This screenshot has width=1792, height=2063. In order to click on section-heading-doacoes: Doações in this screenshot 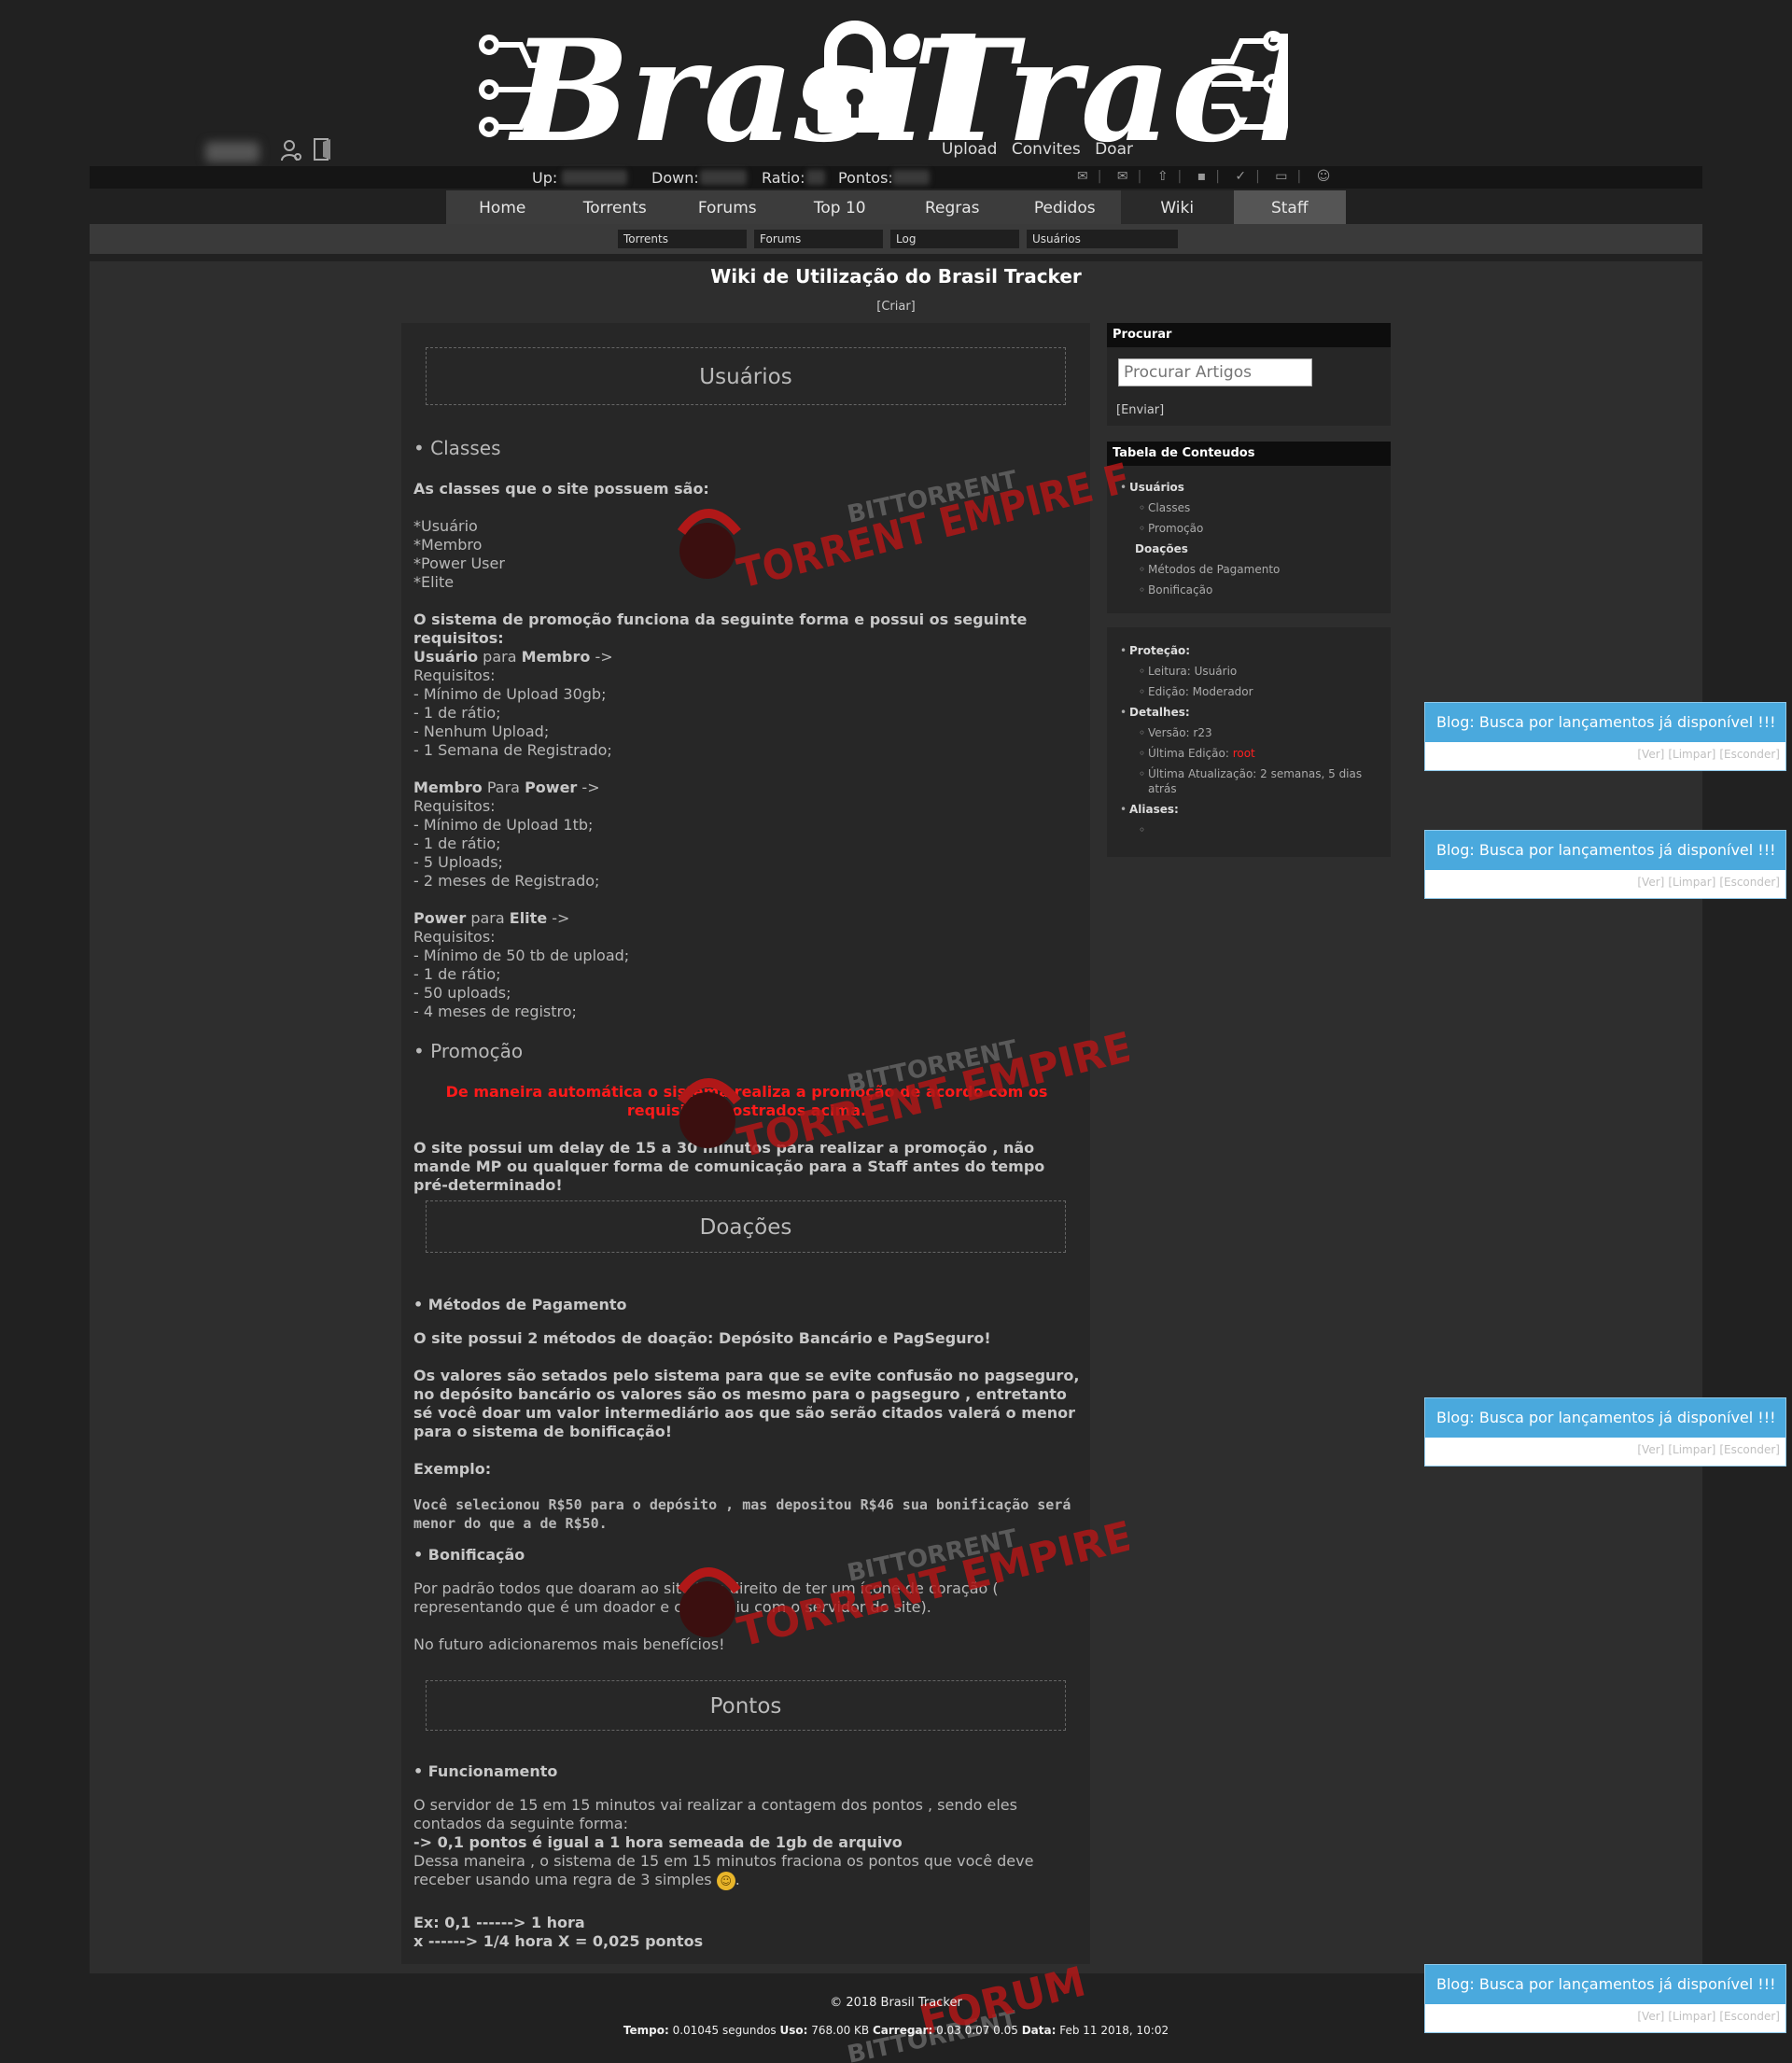, I will do `click(746, 1227)`.